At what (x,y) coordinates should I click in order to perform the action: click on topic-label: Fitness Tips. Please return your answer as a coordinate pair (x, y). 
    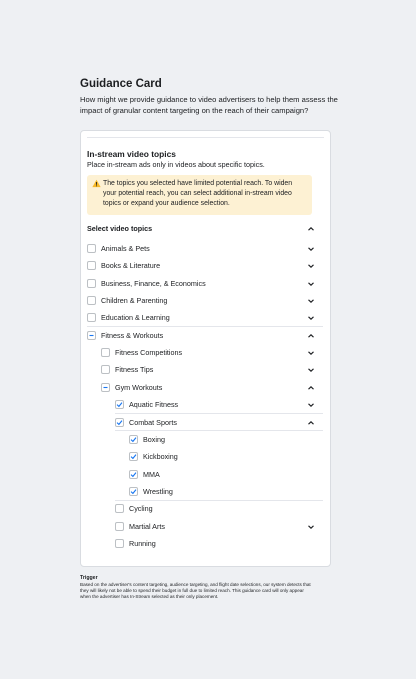
    Looking at the image, I should click on (134, 370).